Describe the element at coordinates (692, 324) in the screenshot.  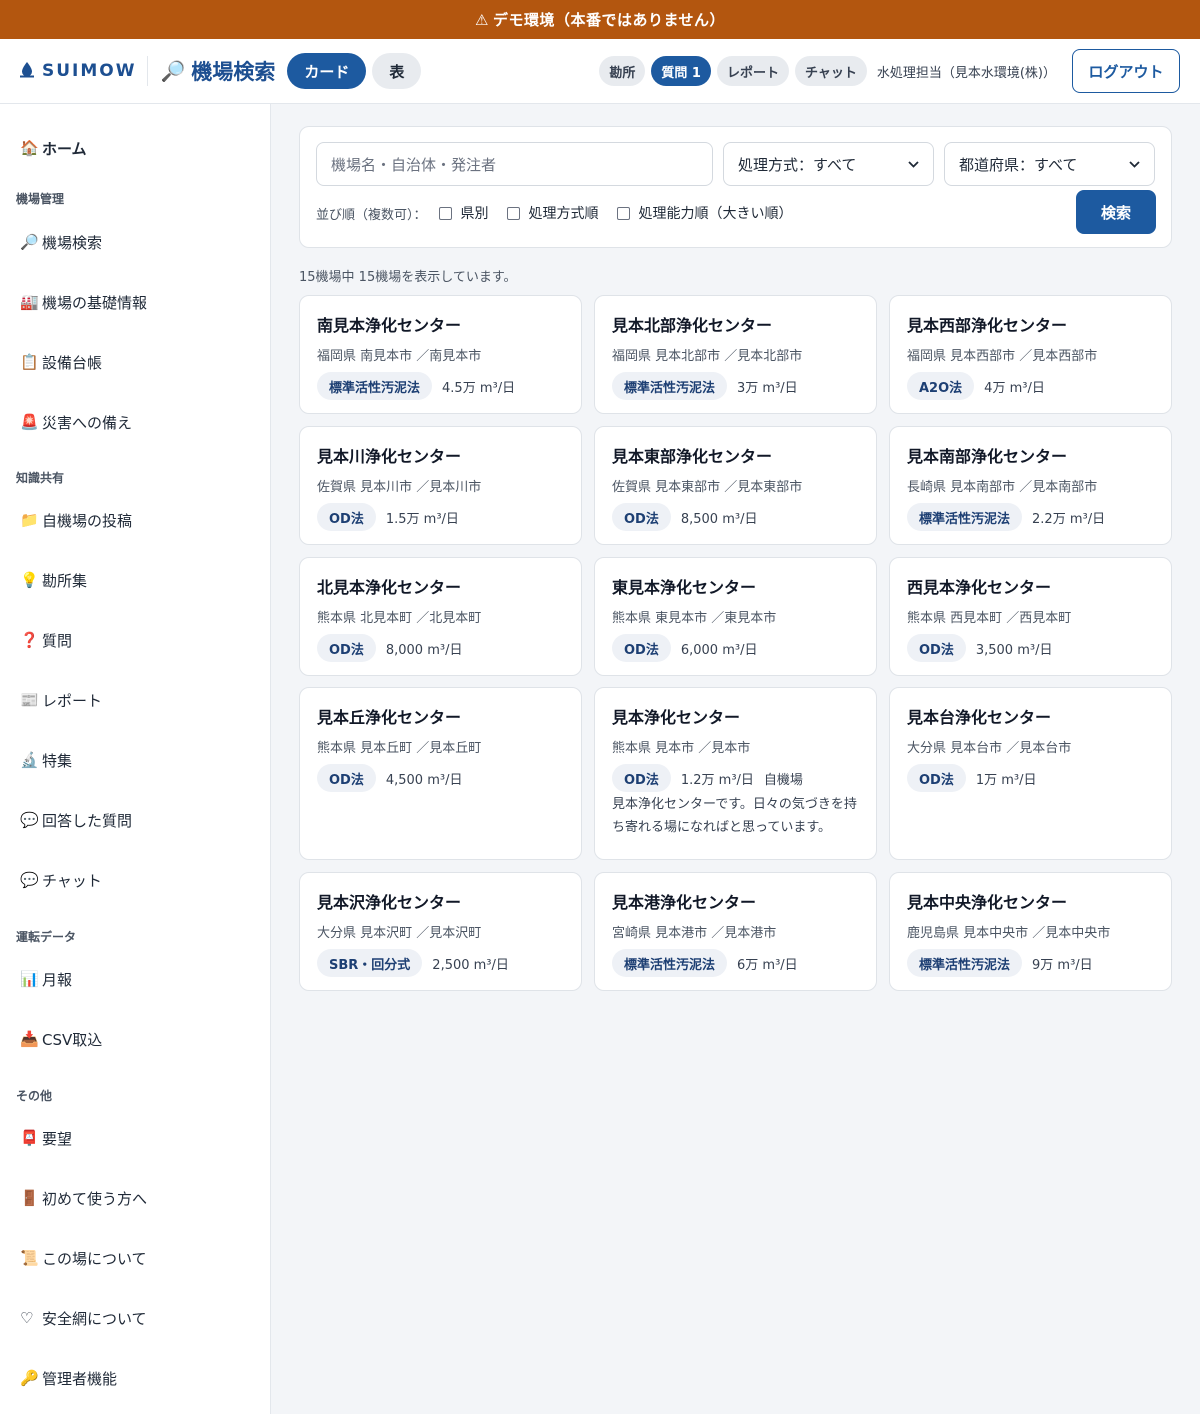
I see `facility-name: 見本北部浄化センター` at that location.